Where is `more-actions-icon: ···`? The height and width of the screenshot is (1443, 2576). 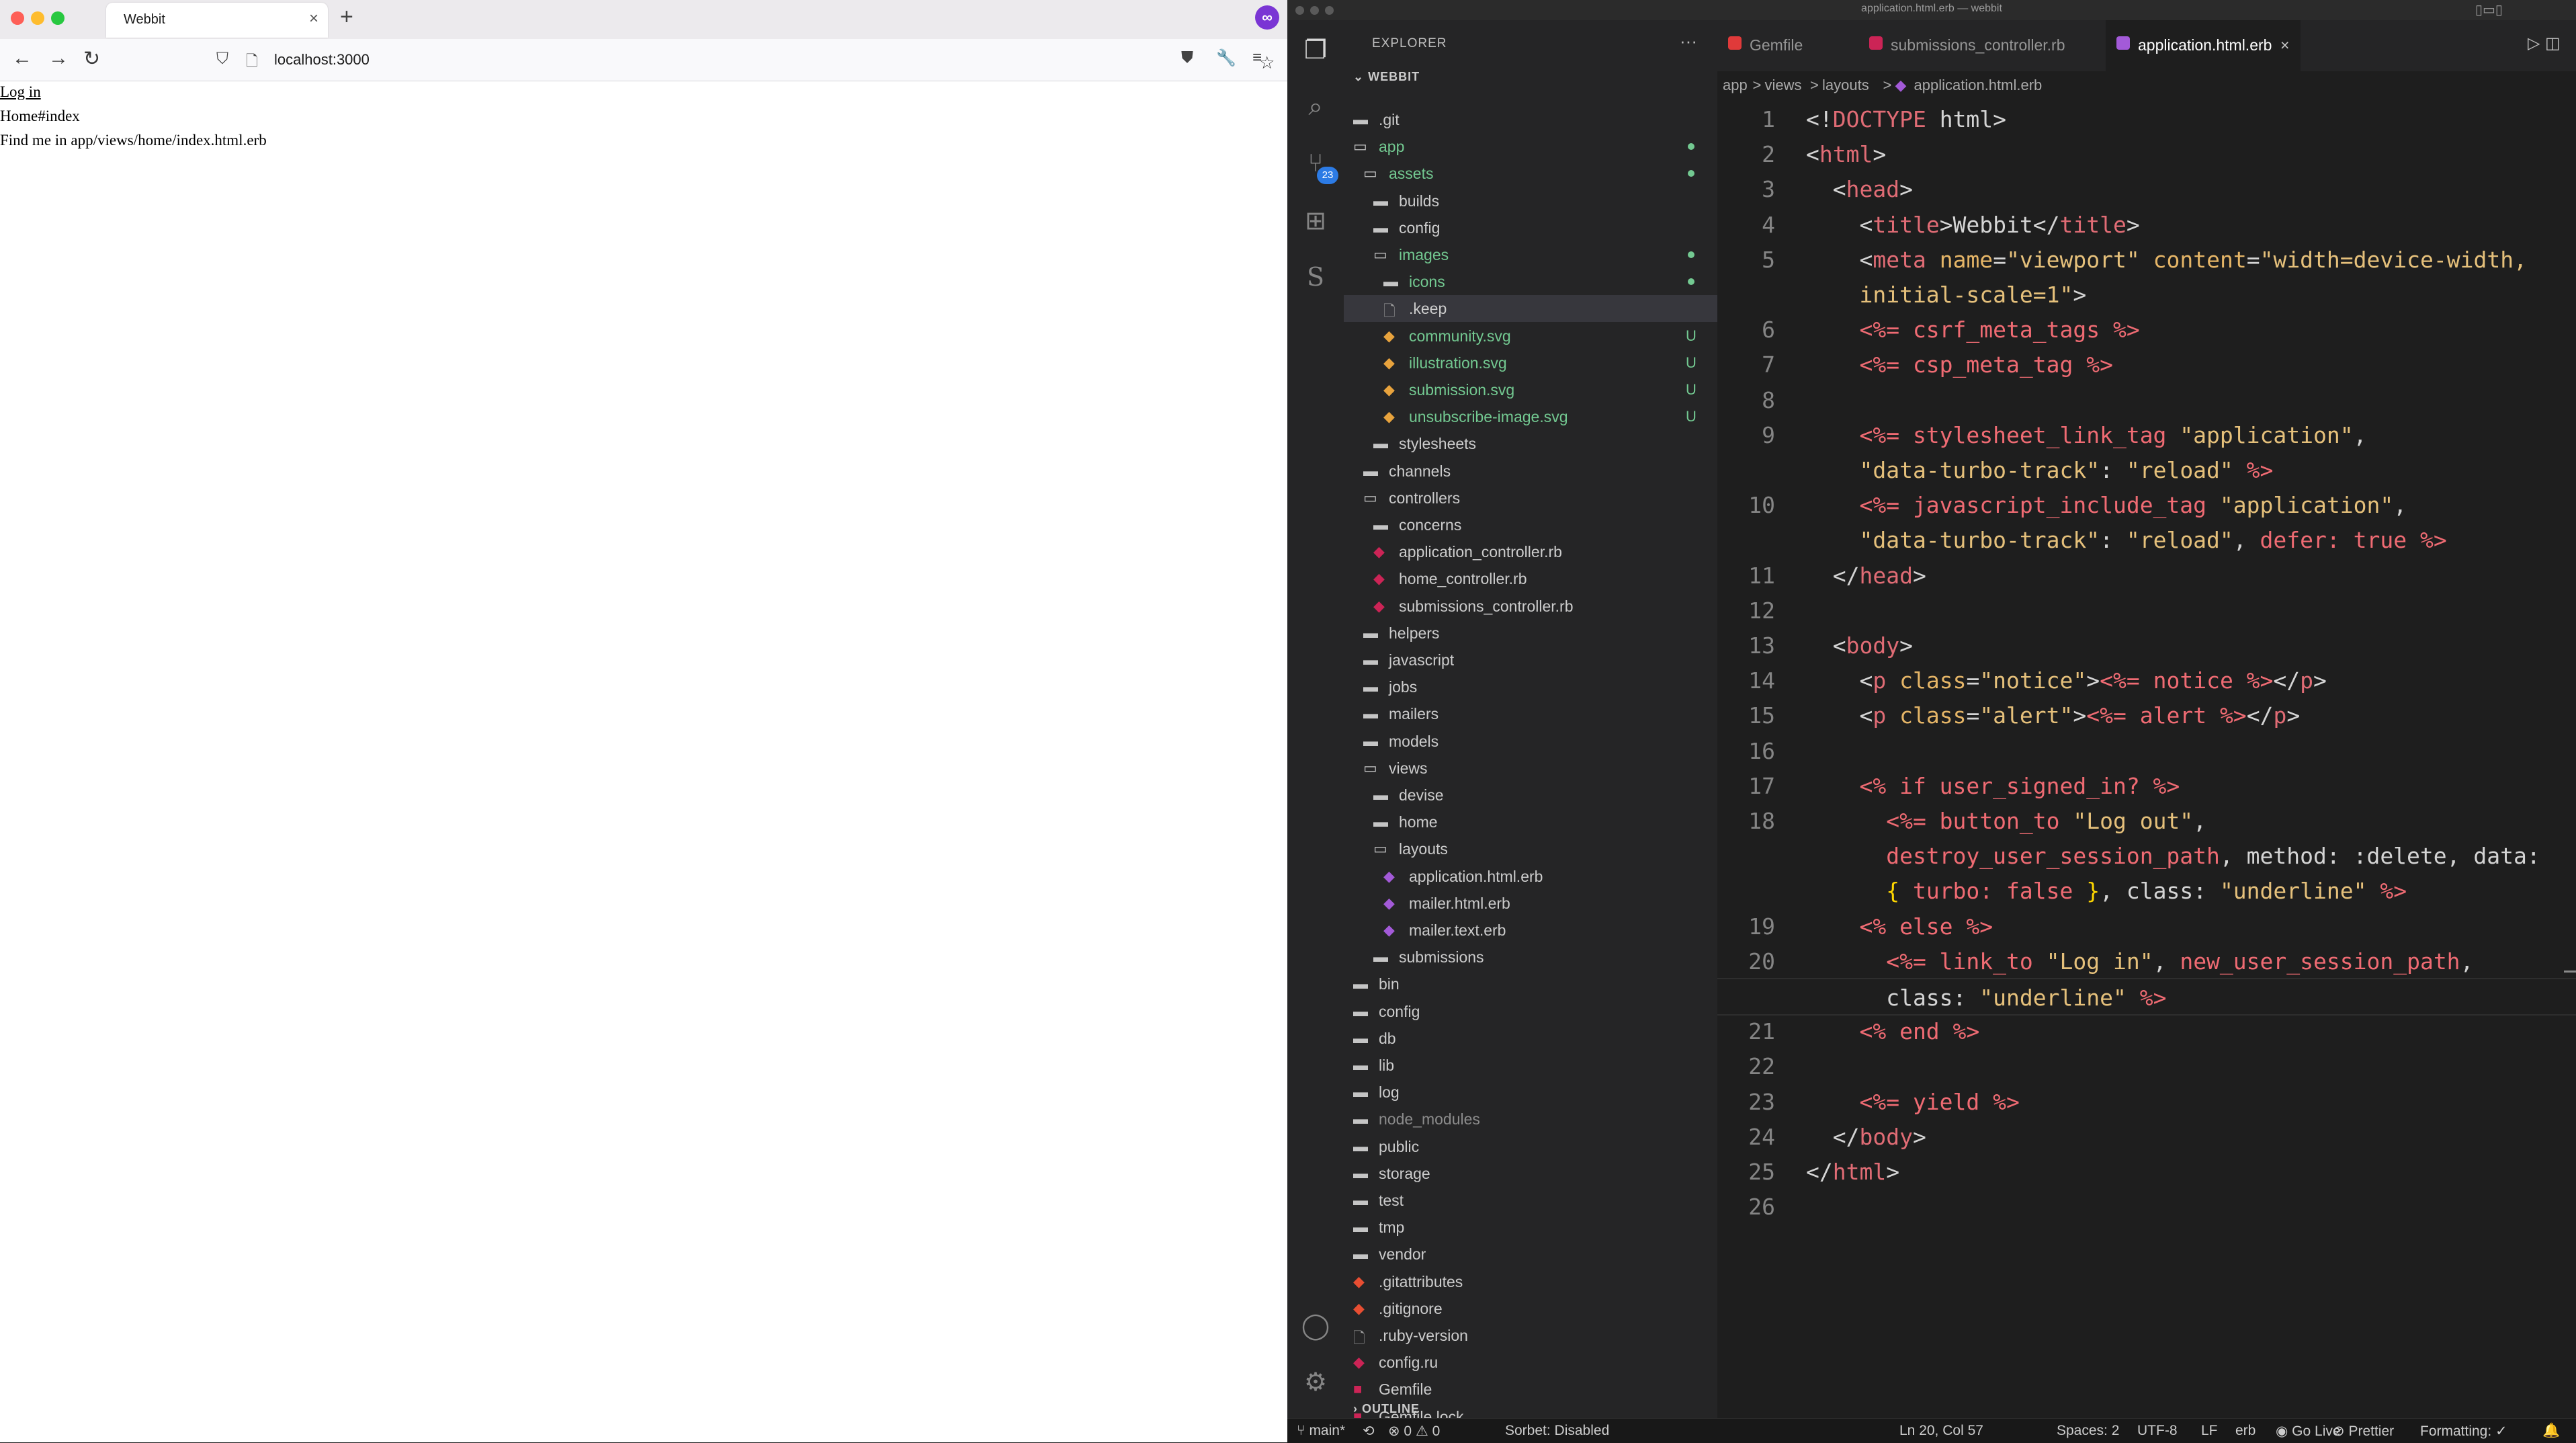 more-actions-icon: ··· is located at coordinates (1688, 41).